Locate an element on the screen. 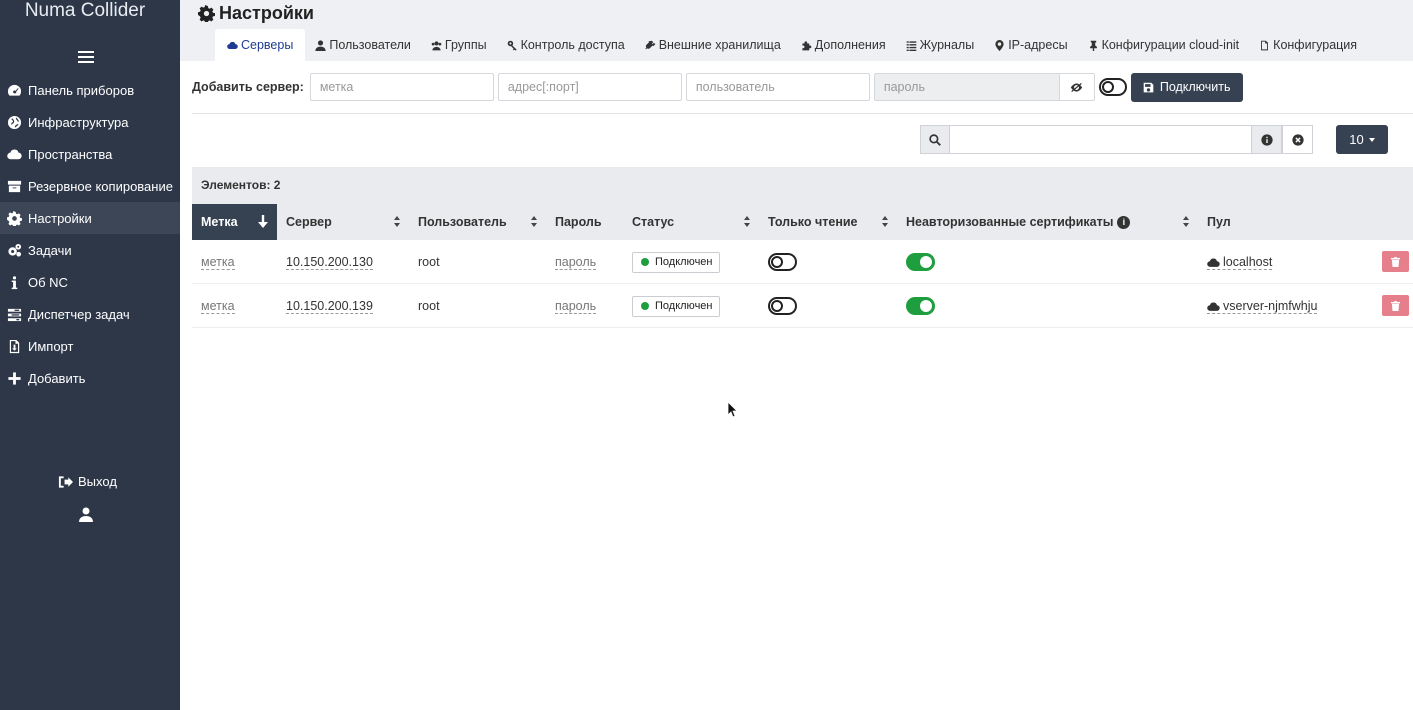  column-header-pool: Пул is located at coordinates (1305, 222).